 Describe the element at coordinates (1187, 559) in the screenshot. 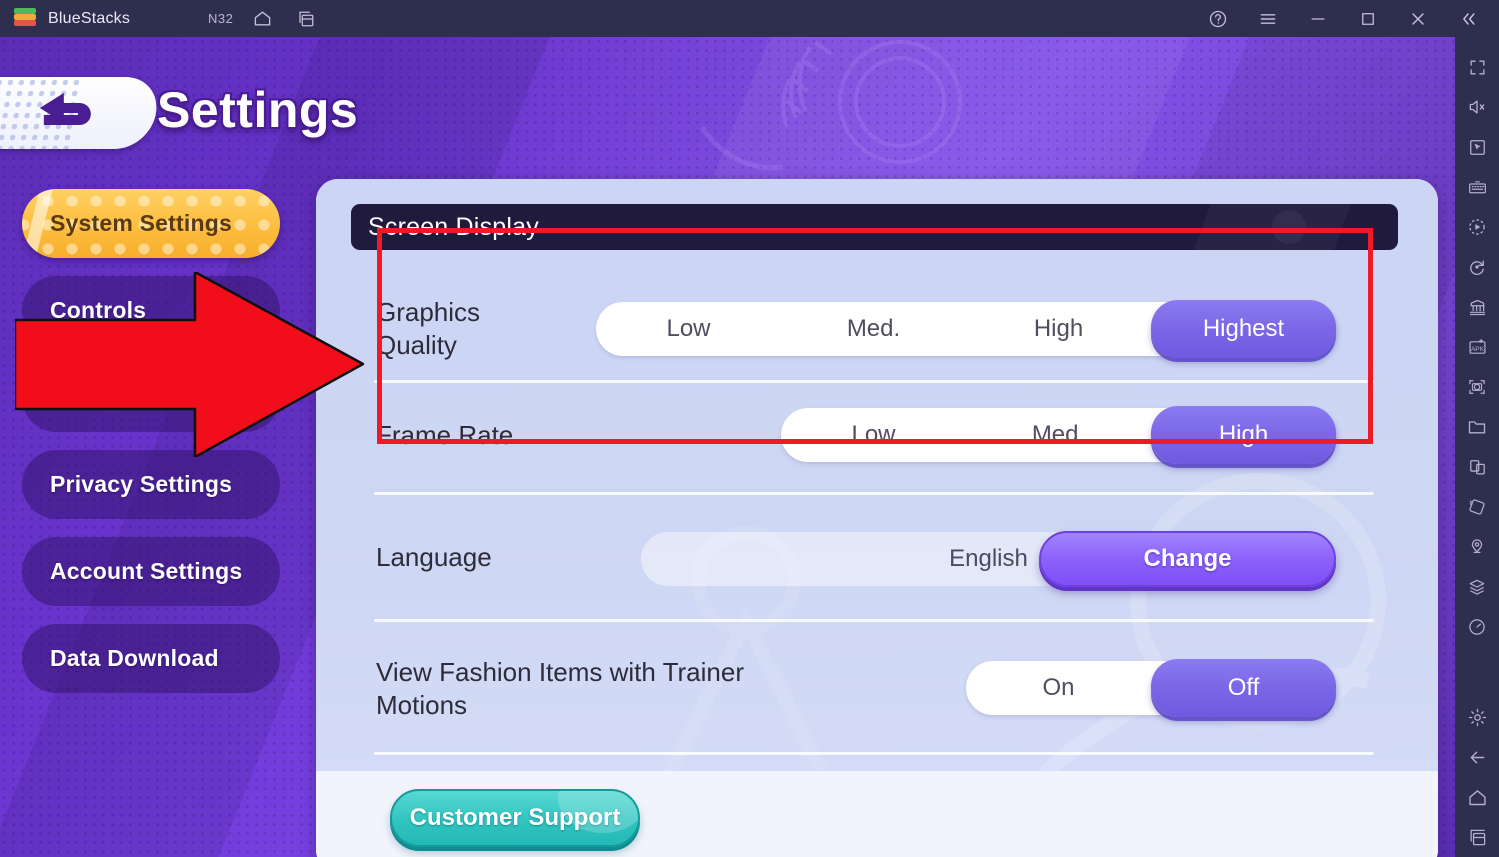

I see `language-change-button: Change` at that location.